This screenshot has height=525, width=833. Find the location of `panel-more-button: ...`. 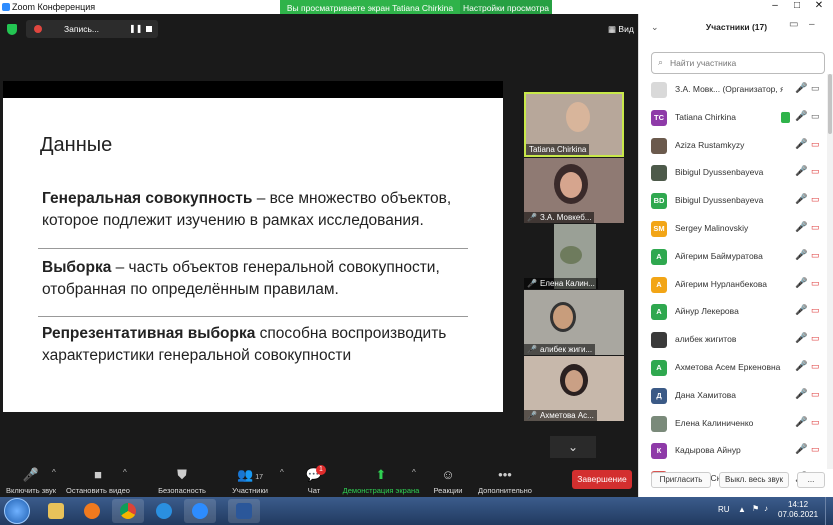

panel-more-button: ... is located at coordinates (811, 480).